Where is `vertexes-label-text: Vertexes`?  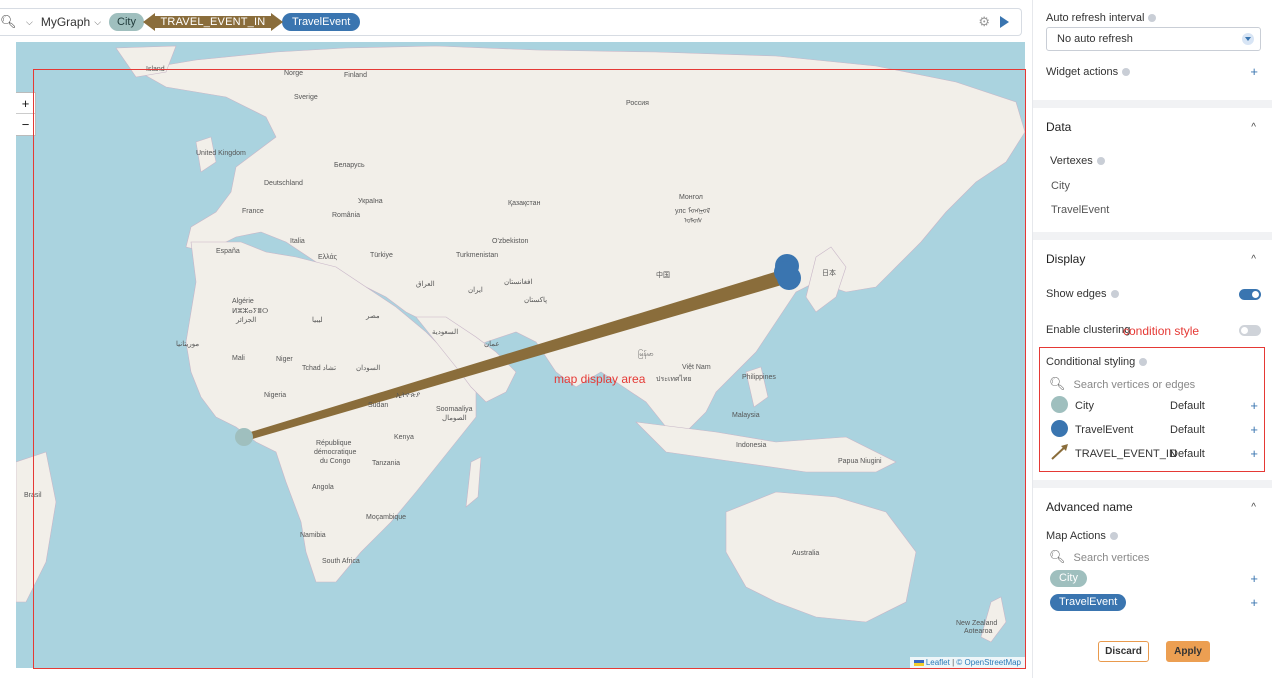 vertexes-label-text: Vertexes is located at coordinates (1071, 161).